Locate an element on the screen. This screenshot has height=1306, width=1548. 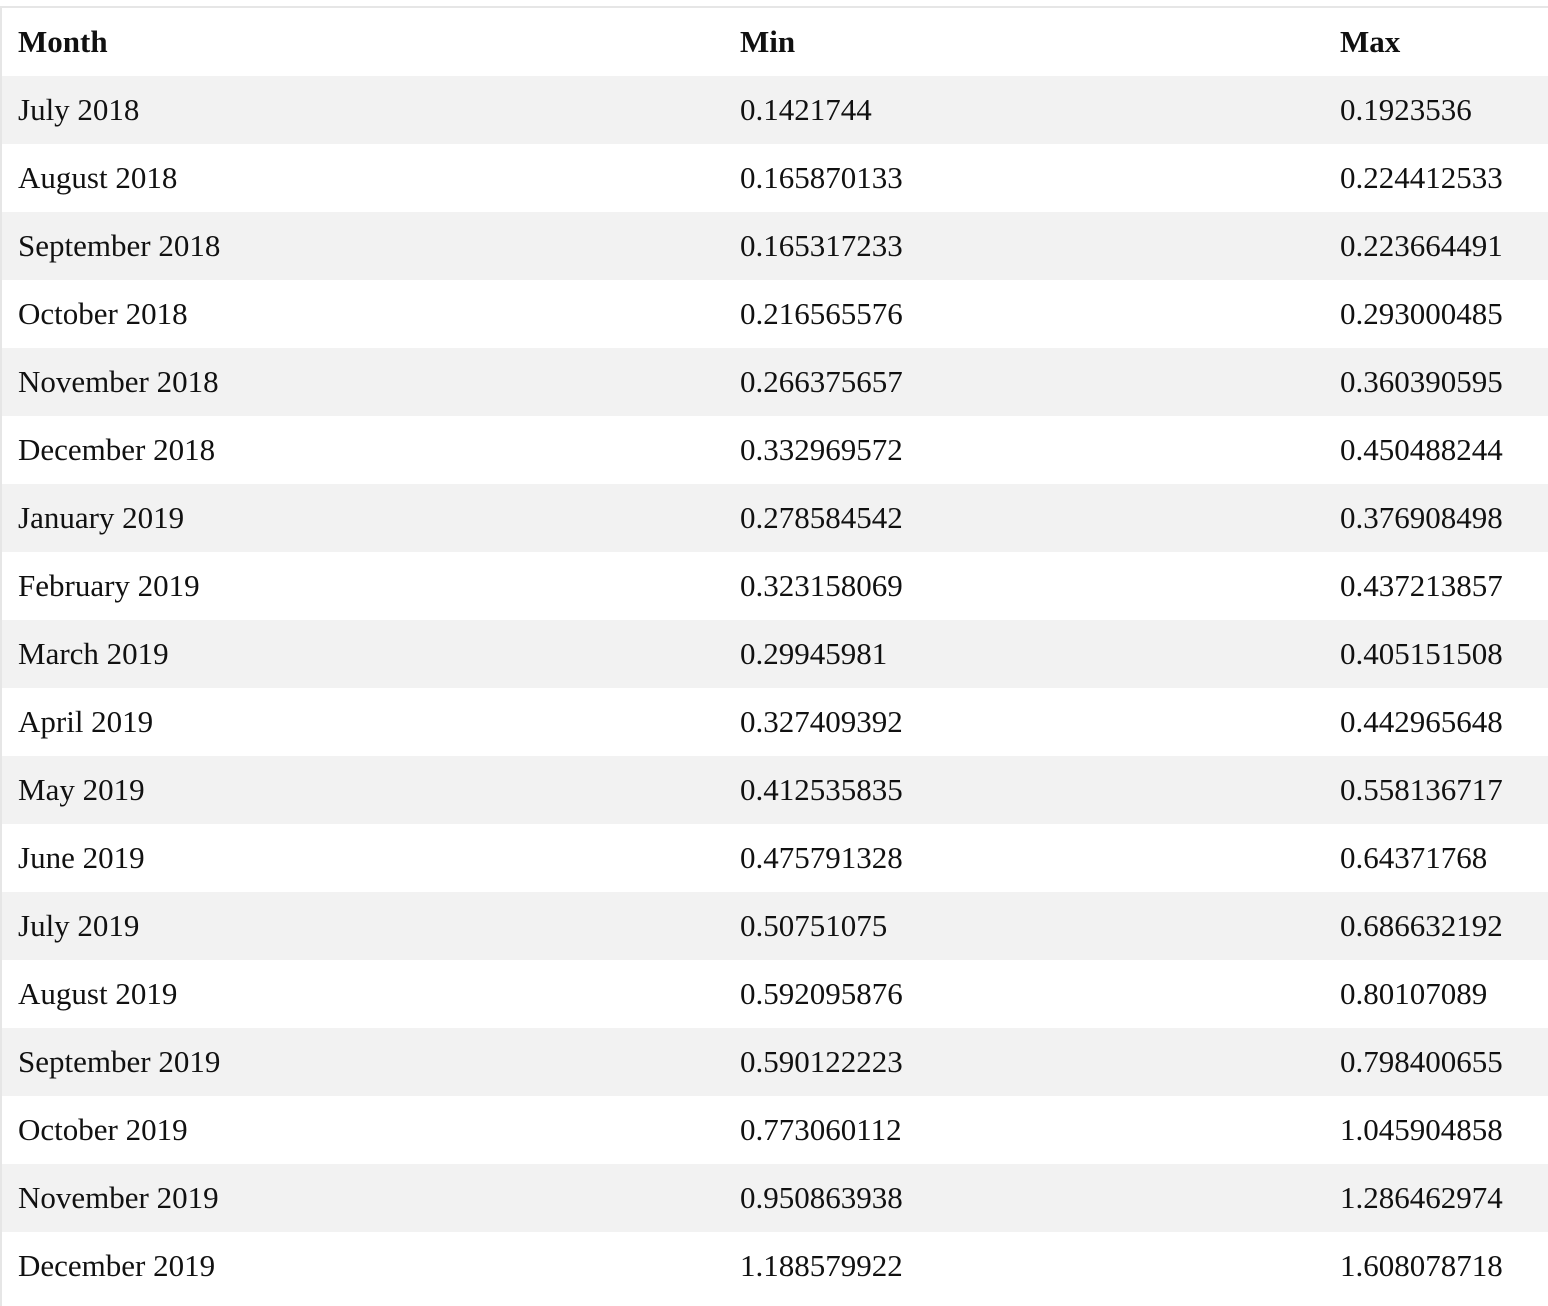
table-row: October 2018 0.216565576 0.293000485 is located at coordinates (775, 314).